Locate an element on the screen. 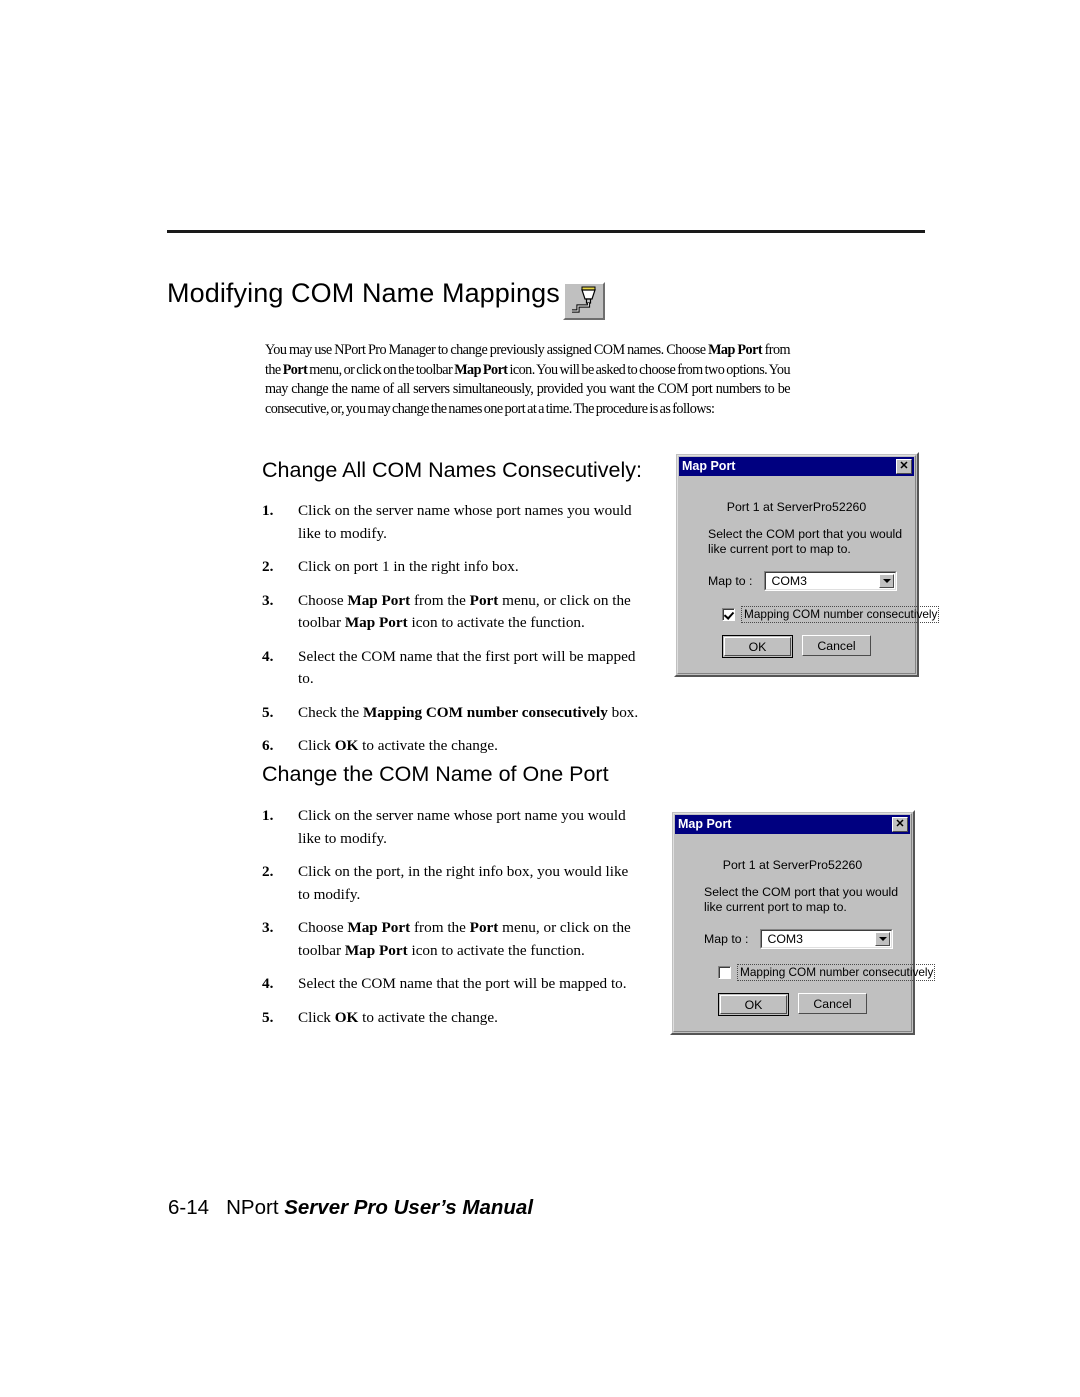  step-text: Click on port 1 in the right info box. is located at coordinates (408, 566).